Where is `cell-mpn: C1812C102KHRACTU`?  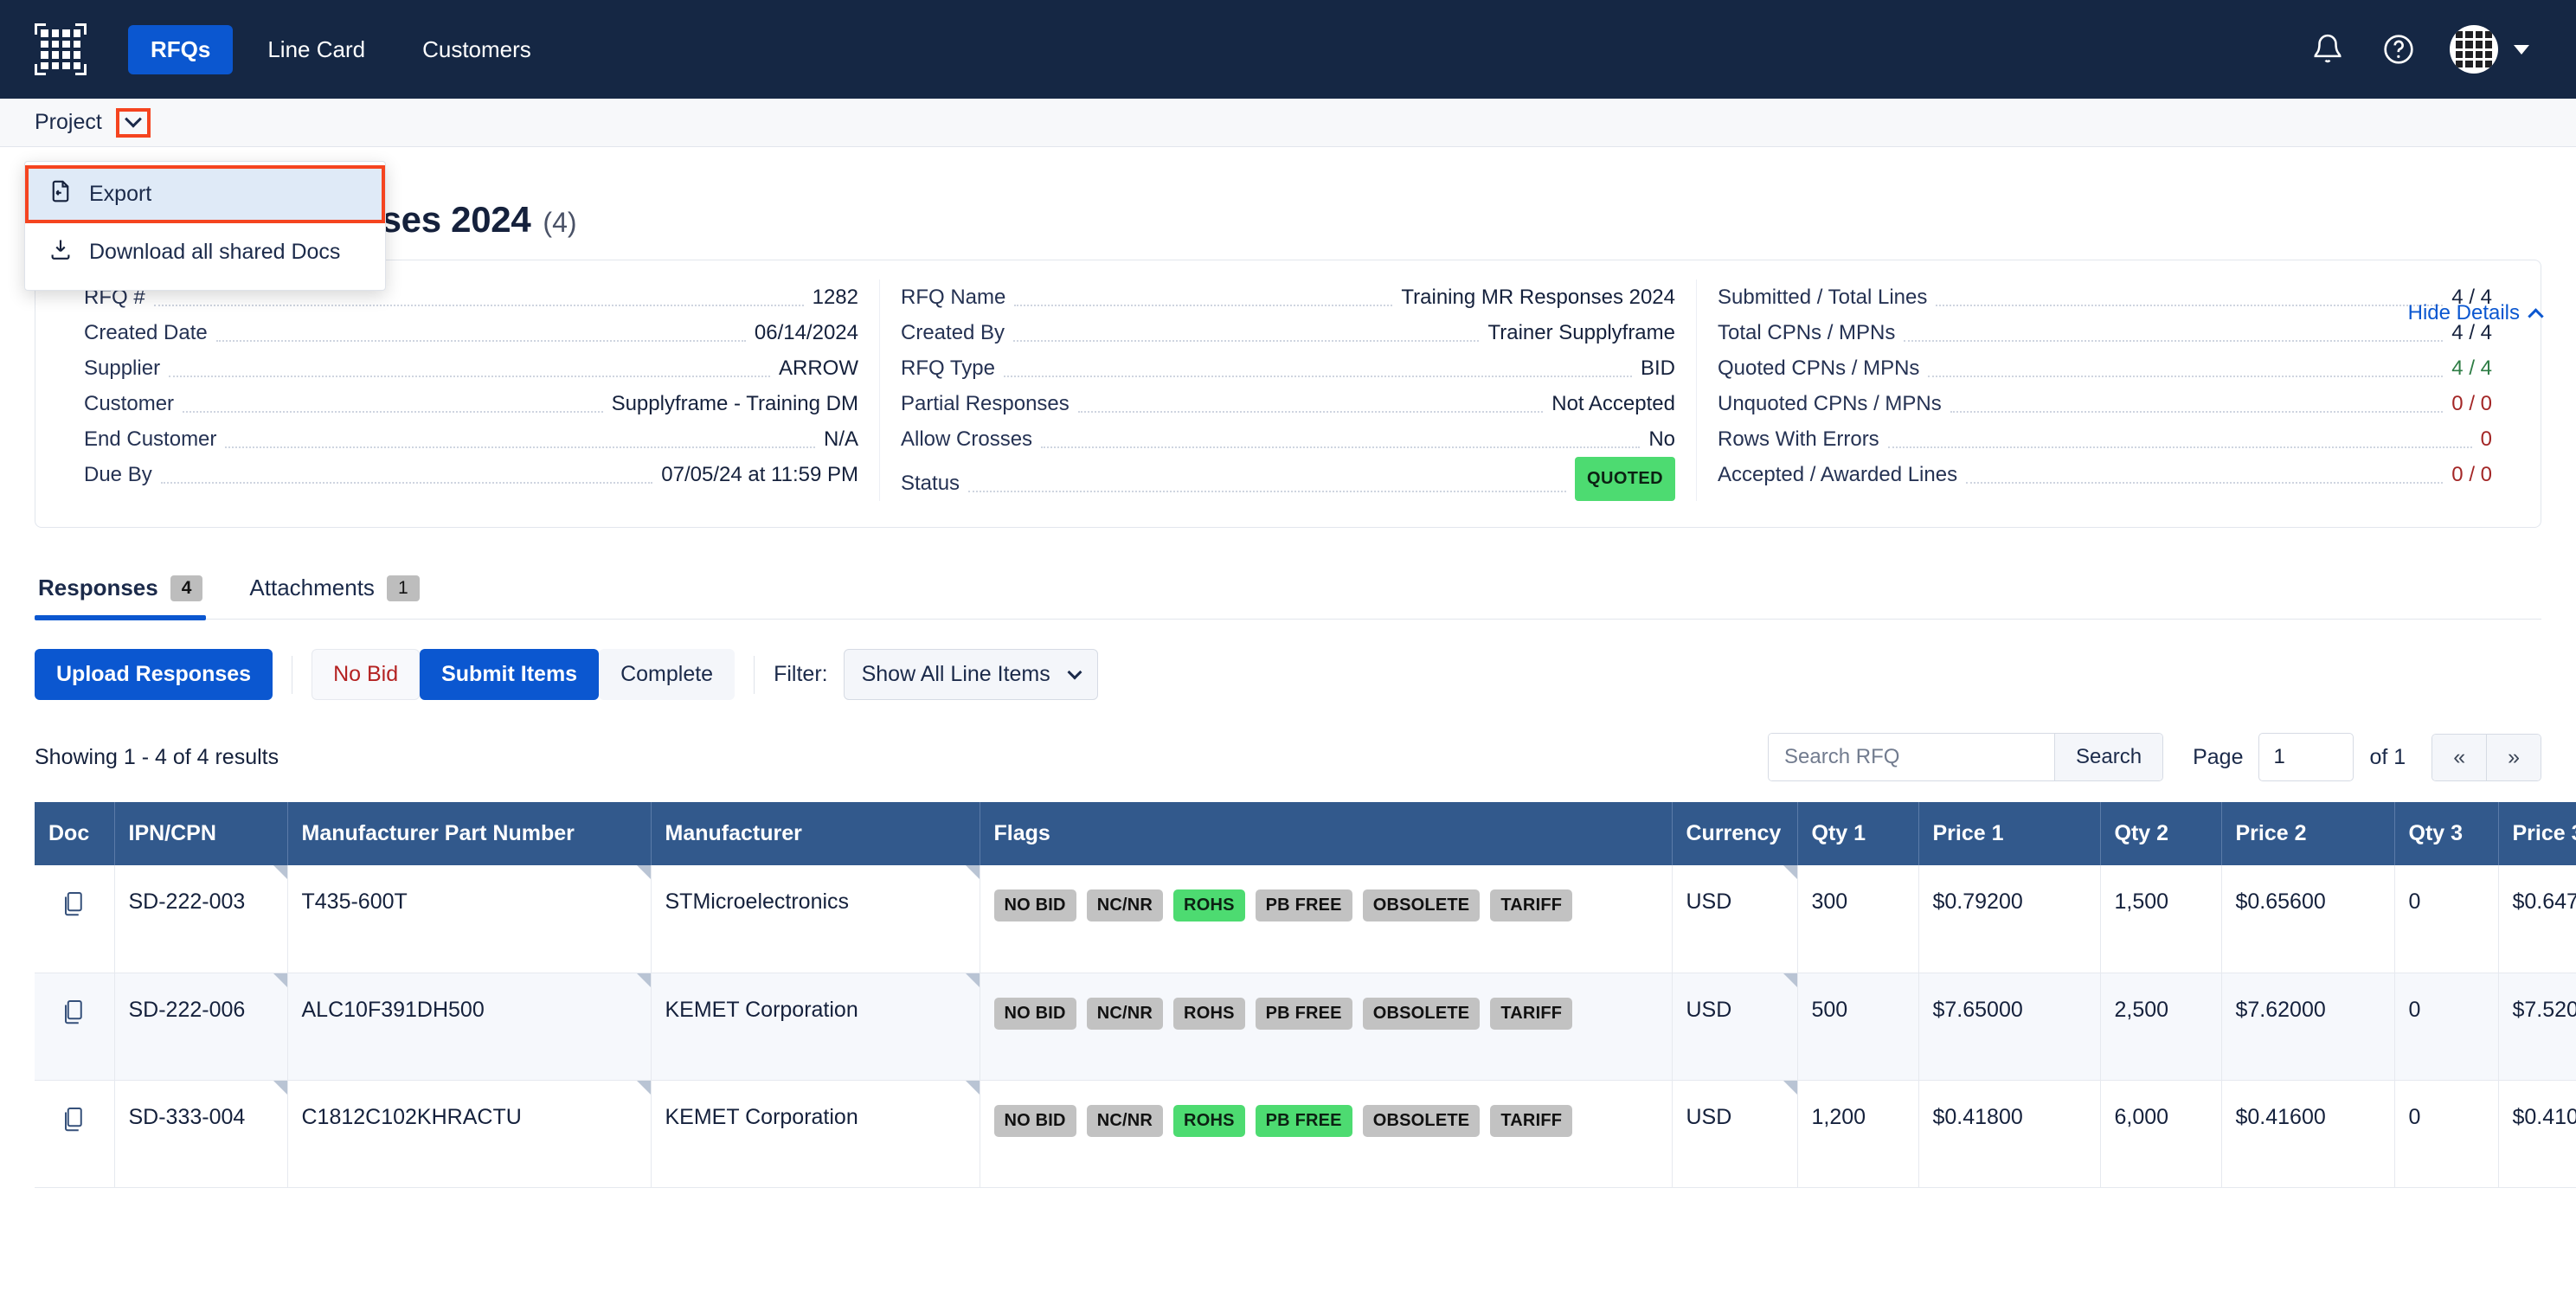
cell-mpn: C1812C102KHRACTU is located at coordinates (469, 1134).